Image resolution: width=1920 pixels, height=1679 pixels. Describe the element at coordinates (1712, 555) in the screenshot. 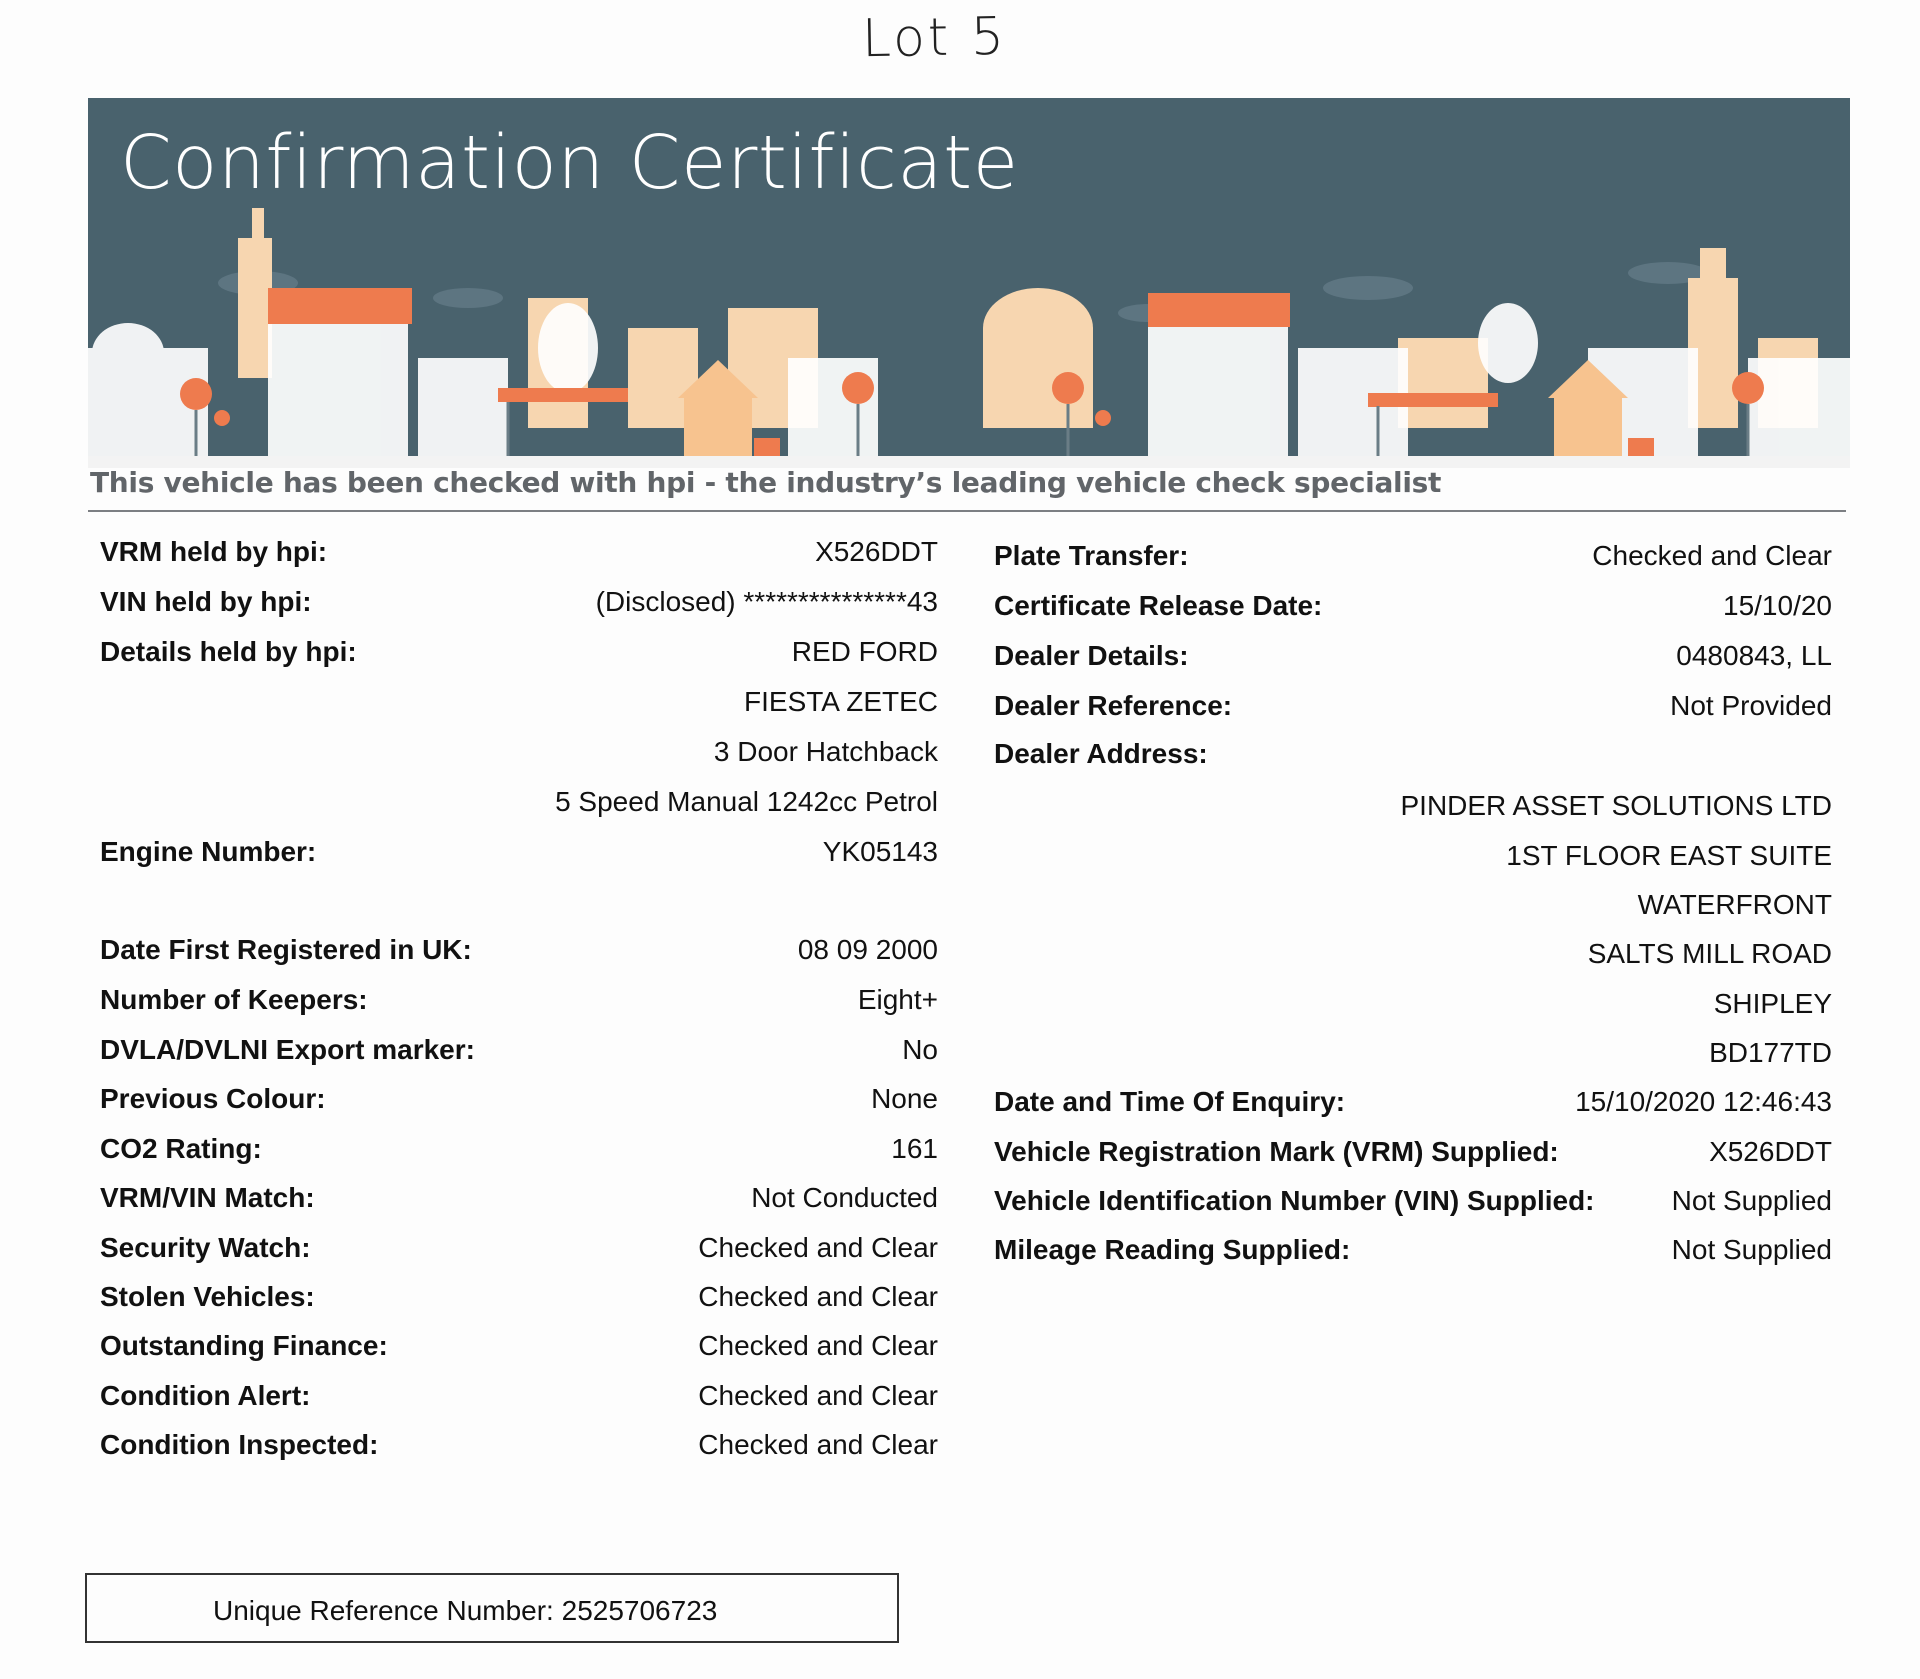

I see `plate-transfer-value: Checked and Clear` at that location.